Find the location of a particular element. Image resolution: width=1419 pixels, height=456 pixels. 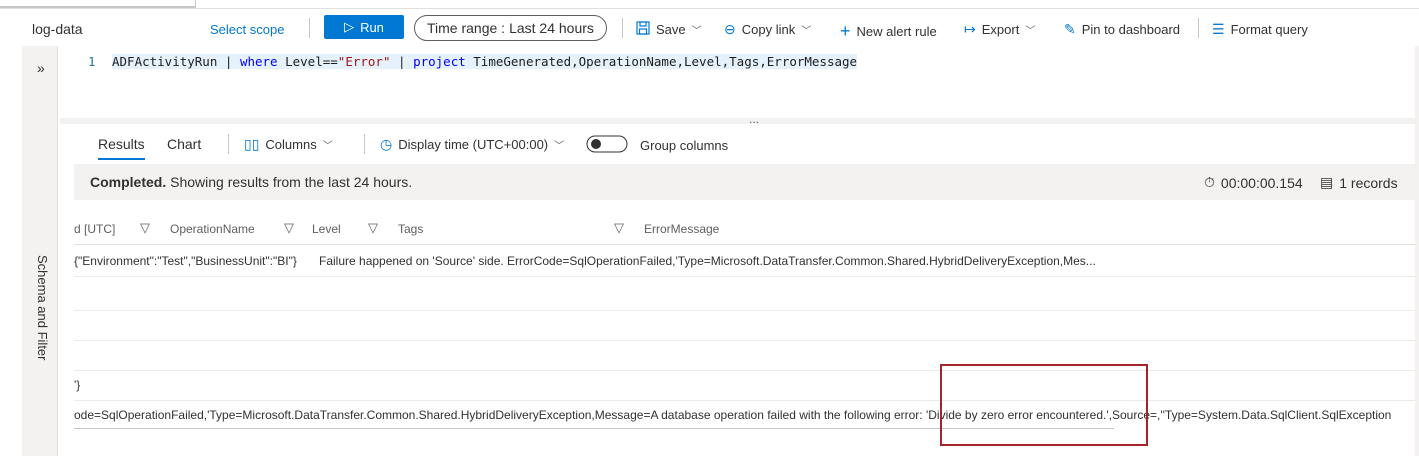

elapsed-time: ⏱ 00:00:00.154 is located at coordinates (1253, 182).